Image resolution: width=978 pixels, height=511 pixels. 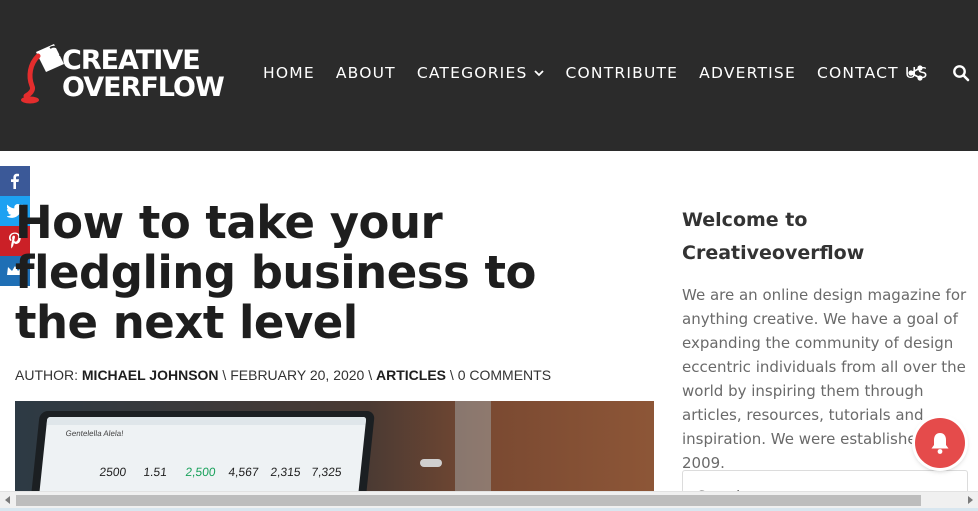 What do you see at coordinates (539, 73) in the screenshot?
I see `chevron-down-icon` at bounding box center [539, 73].